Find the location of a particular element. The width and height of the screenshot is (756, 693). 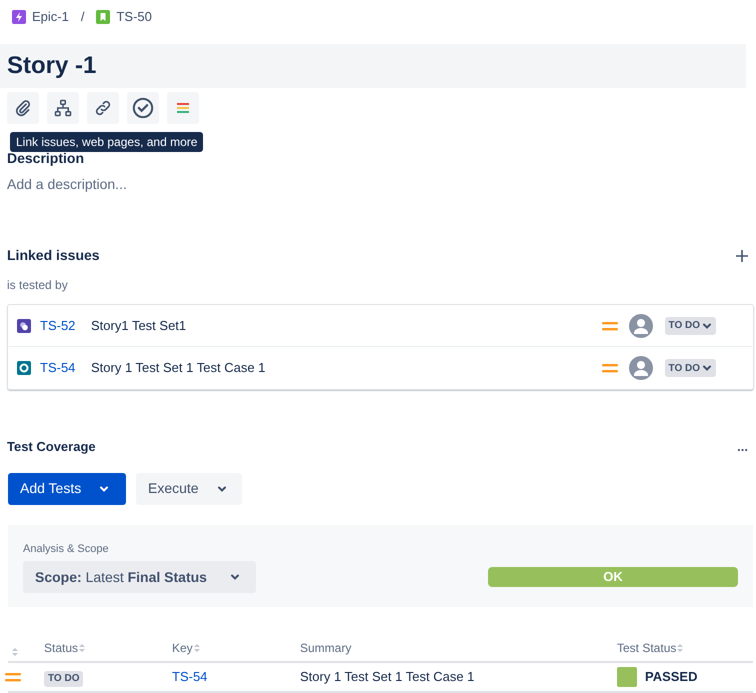

relation-label: is tested by is located at coordinates (37, 285).